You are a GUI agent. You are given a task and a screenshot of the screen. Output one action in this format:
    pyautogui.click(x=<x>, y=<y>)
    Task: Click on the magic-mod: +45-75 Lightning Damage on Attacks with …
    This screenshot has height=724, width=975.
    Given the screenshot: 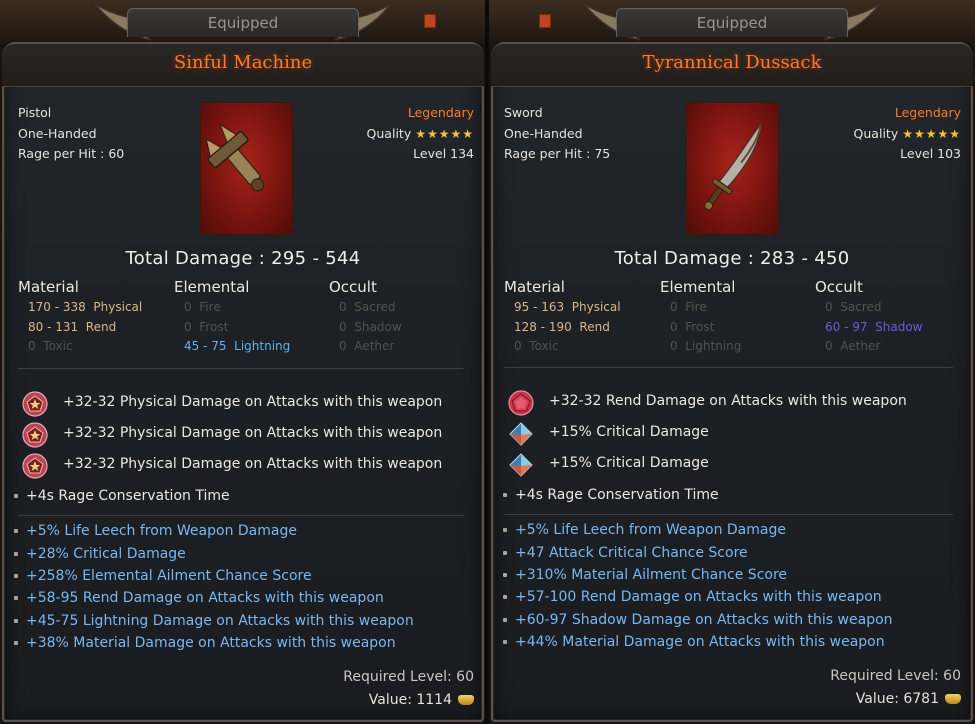 What is the action you would take?
    pyautogui.click(x=214, y=621)
    